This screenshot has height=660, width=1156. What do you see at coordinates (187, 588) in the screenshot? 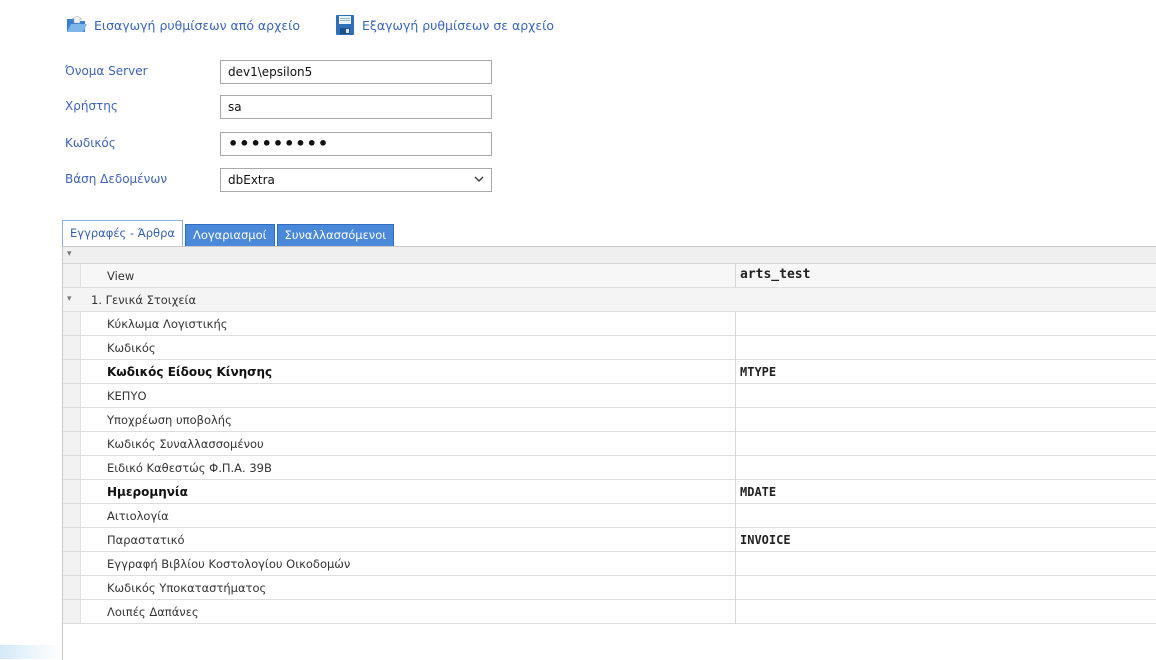
I see `row-name: Κωδικός Υποκαταστήματος` at bounding box center [187, 588].